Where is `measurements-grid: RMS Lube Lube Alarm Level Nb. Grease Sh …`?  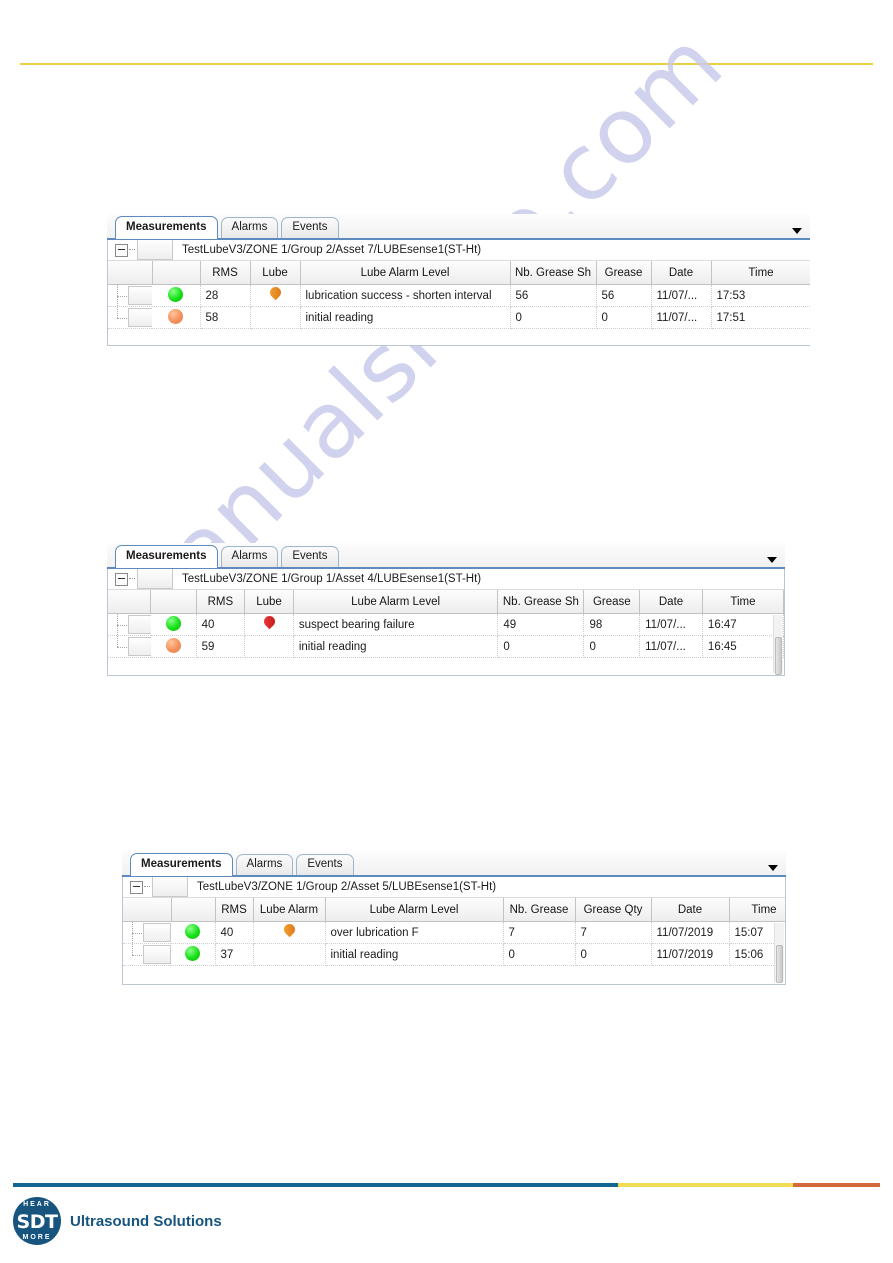
measurements-grid: RMS Lube Lube Alarm Level Nb. Grease Sh … is located at coordinates (459, 295).